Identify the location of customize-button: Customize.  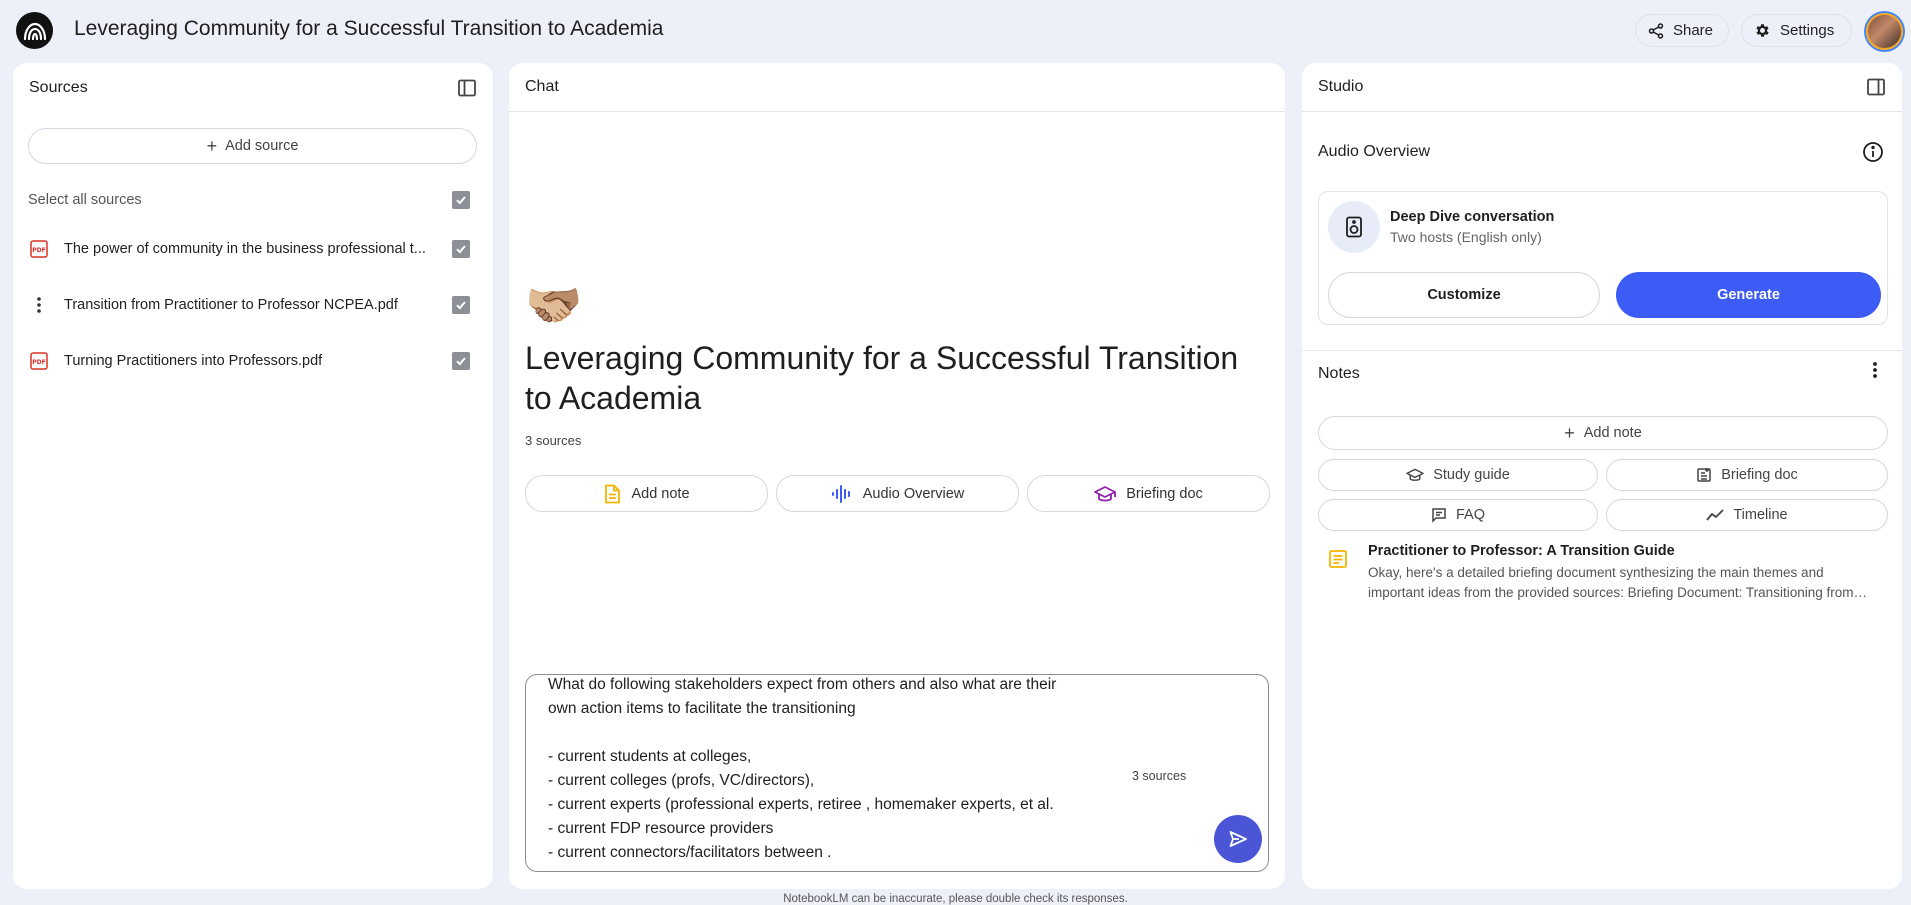
(1464, 295).